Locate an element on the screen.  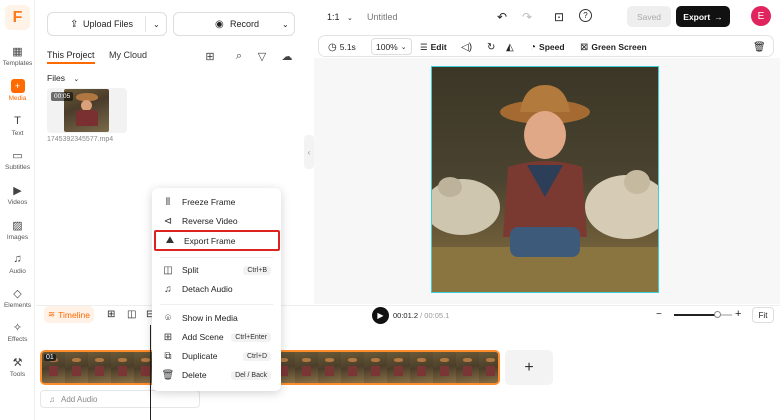
tab-my-cloud: My Cloud is located at coordinates (128, 55).